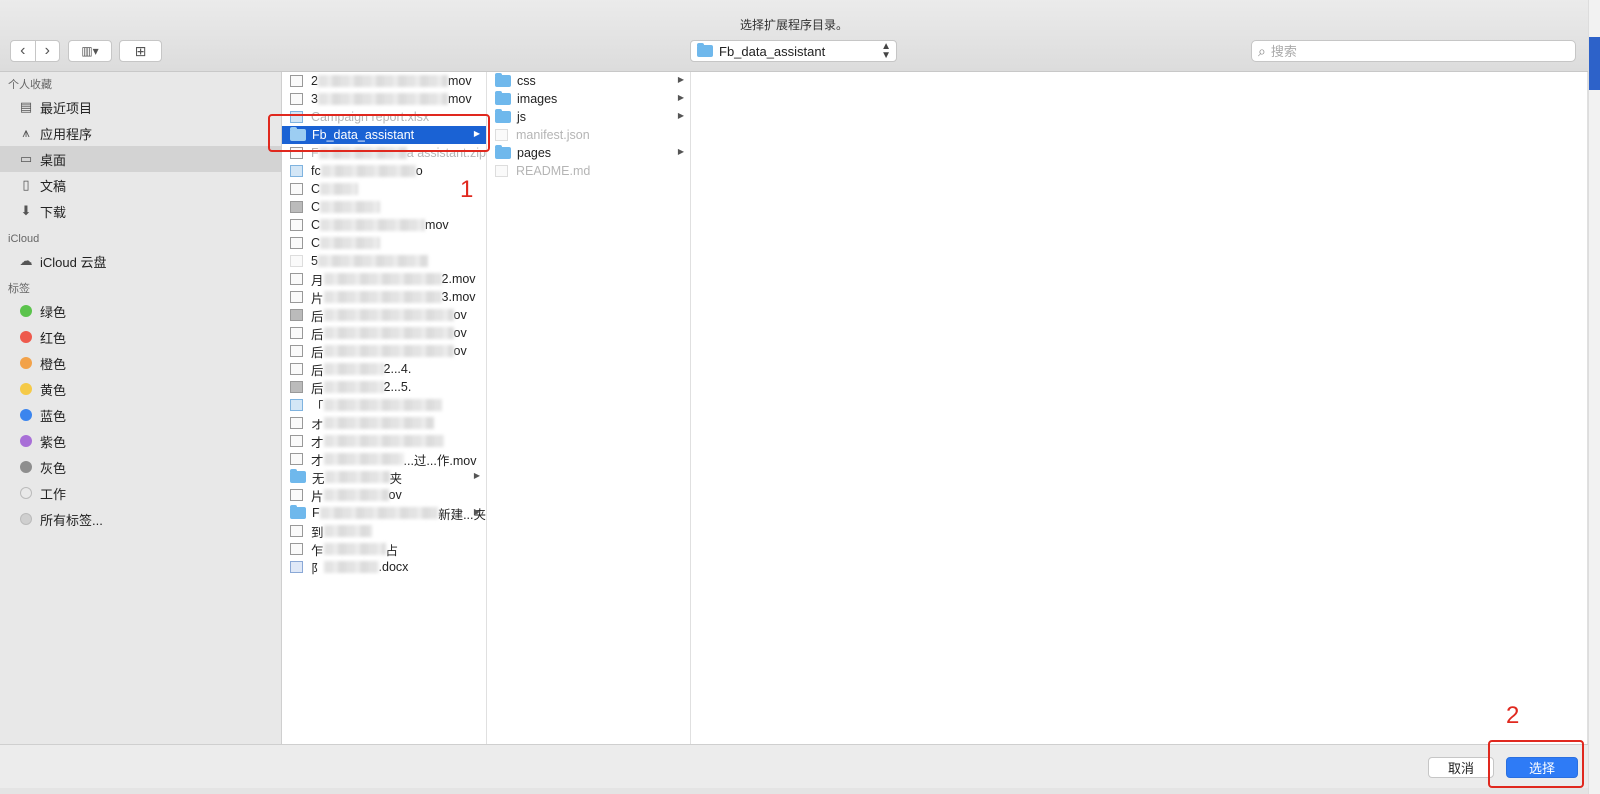  Describe the element at coordinates (588, 99) in the screenshot. I see `list-item-images: images ▶` at that location.